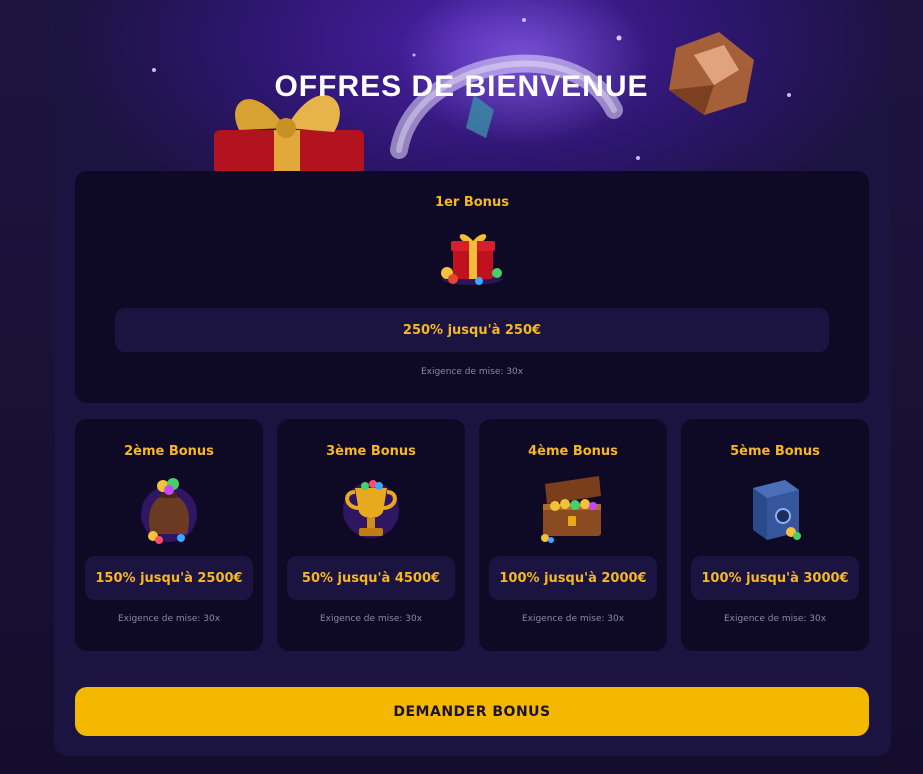 The width and height of the screenshot is (923, 774). Describe the element at coordinates (775, 451) in the screenshot. I see `bonus-title: 5ème Bonus` at that location.